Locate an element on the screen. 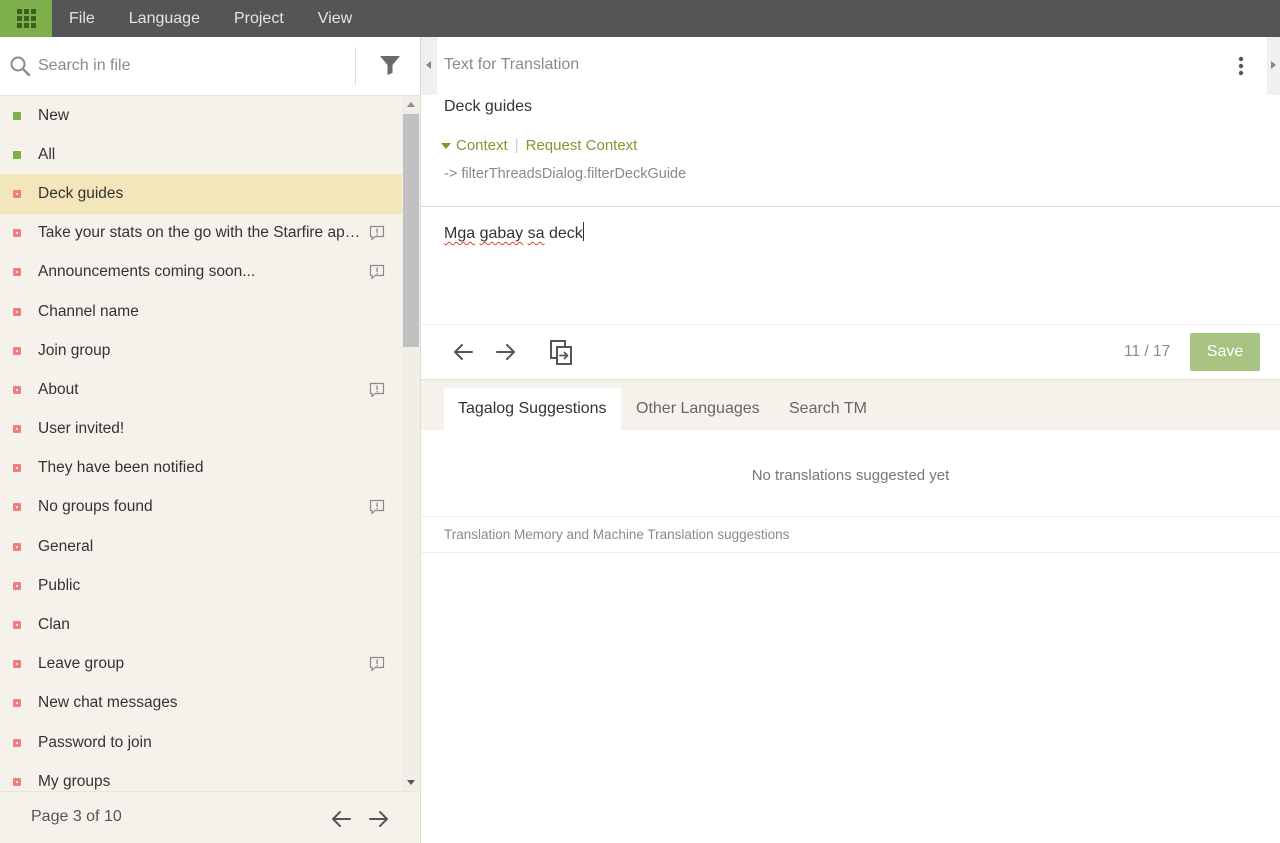  list-item-label: Password to join is located at coordinates (95, 742).